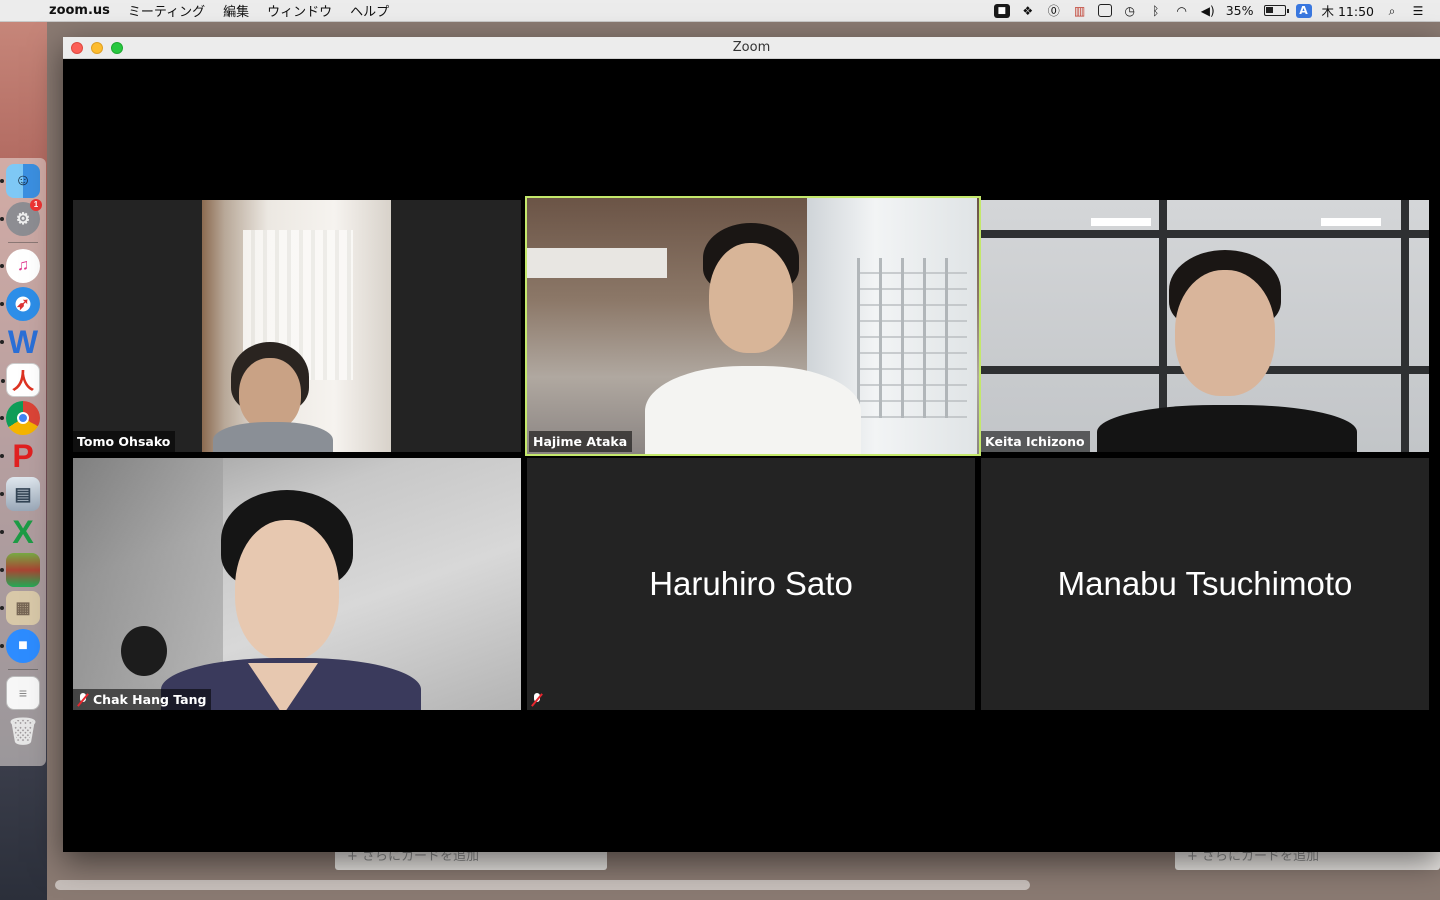  What do you see at coordinates (21, 217) in the screenshot?
I see `system-preferences-icon: ⚙ 1` at bounding box center [21, 217].